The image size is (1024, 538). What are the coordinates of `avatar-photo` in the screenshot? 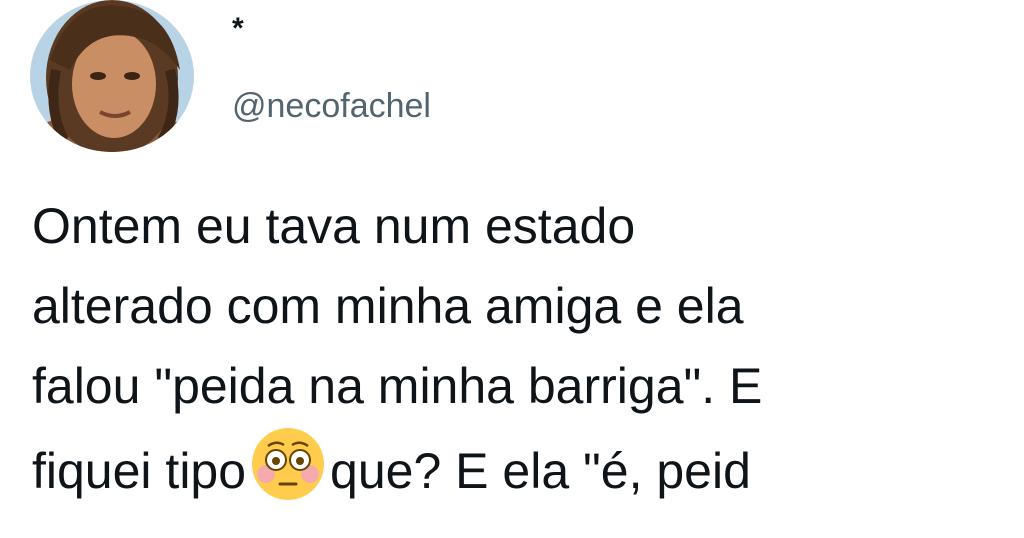 It's located at (112, 76).